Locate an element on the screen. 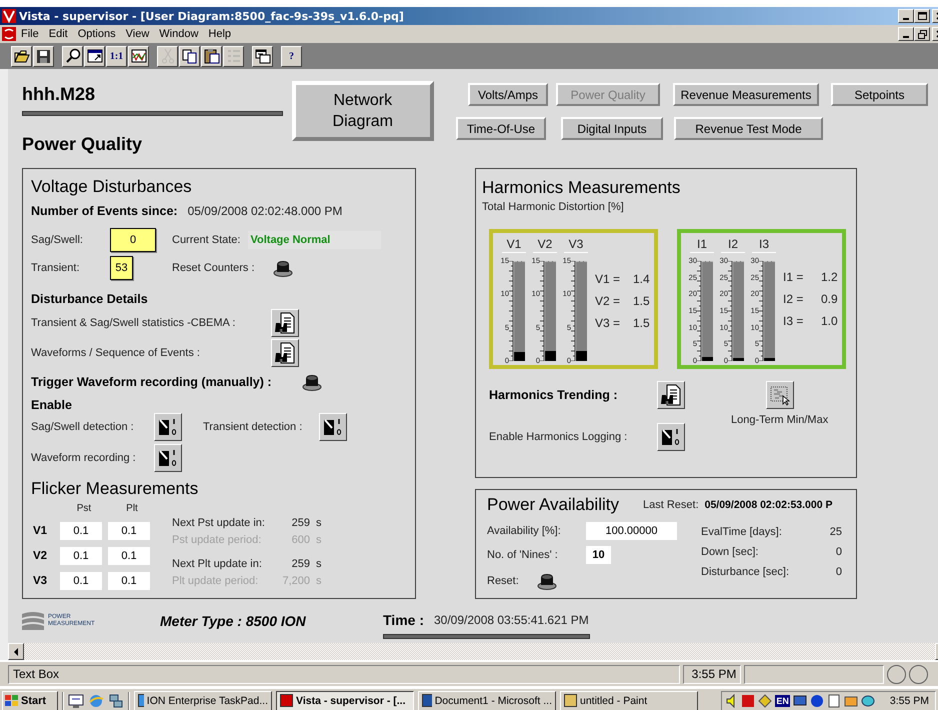 This screenshot has height=710, width=938. section-heading: Disturbance Details is located at coordinates (89, 299).